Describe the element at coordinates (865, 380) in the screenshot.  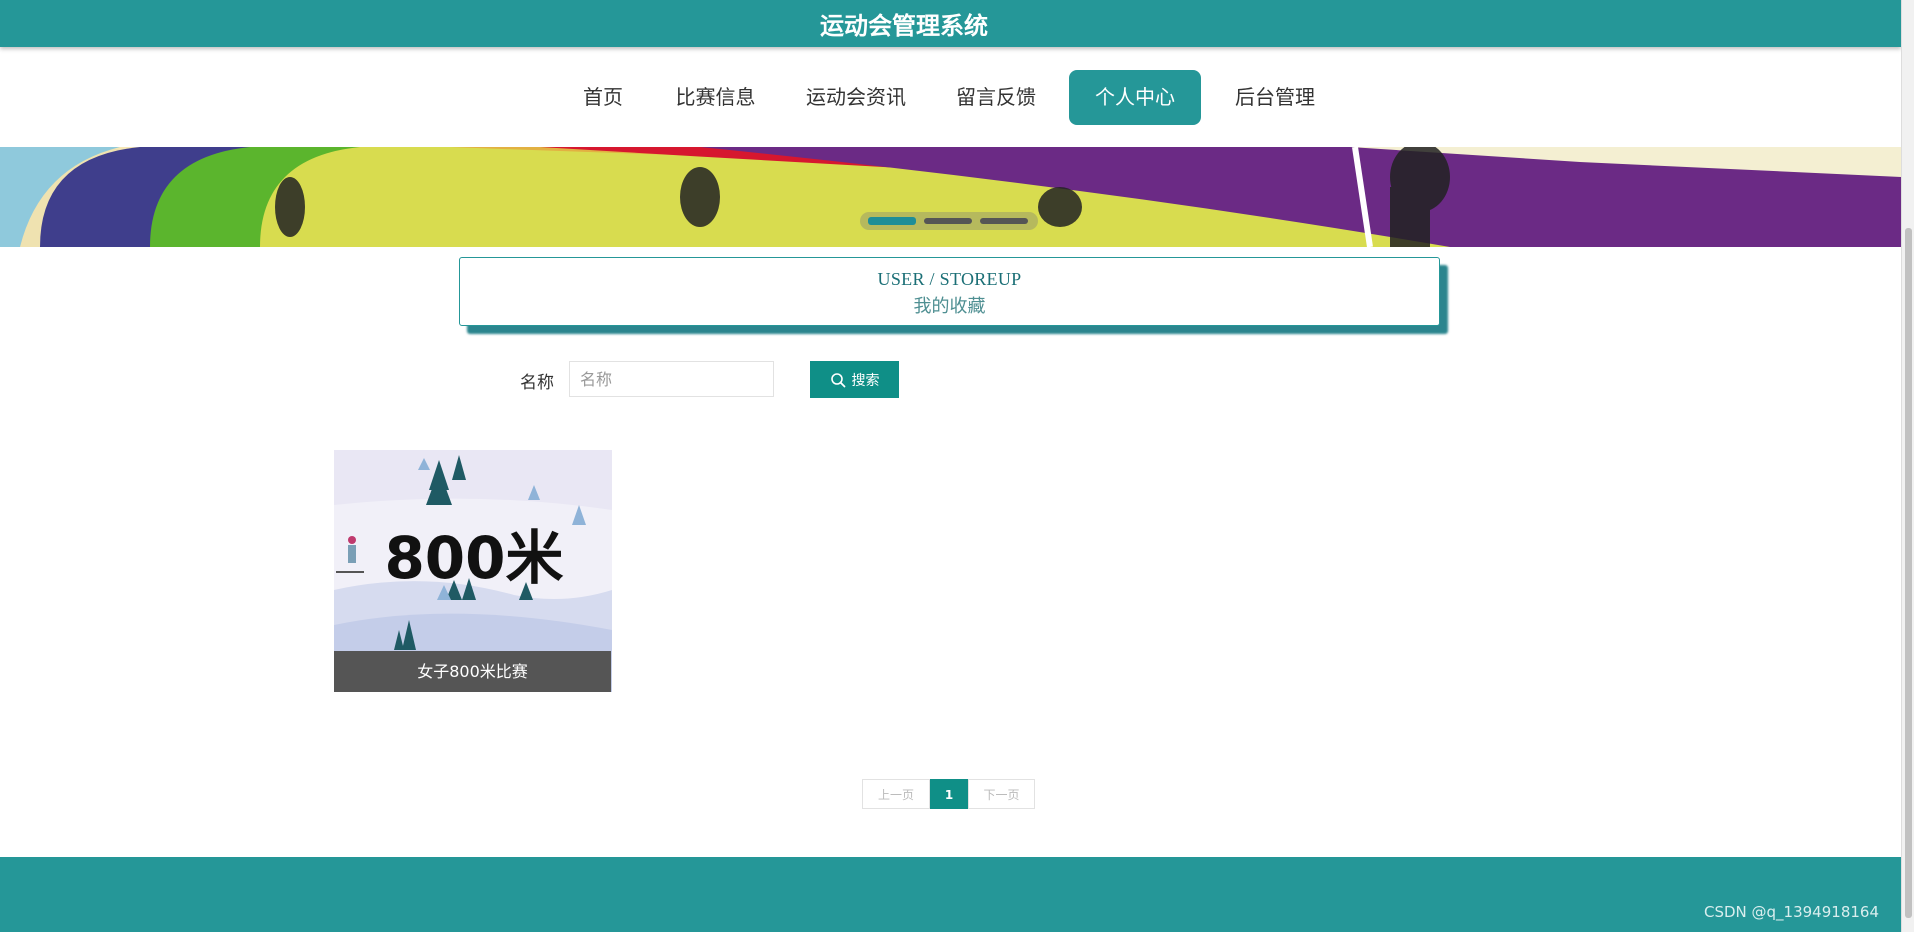
I see `search-button-label: 搜索` at that location.